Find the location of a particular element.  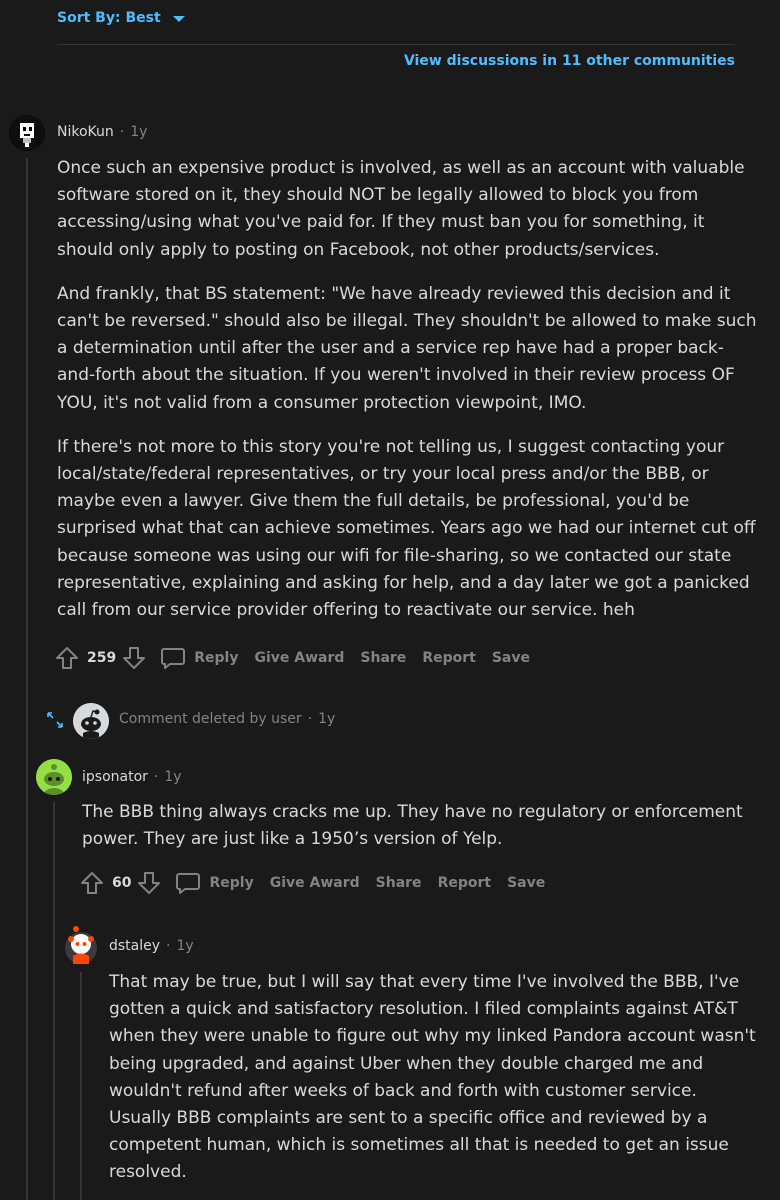

username: NikoKun is located at coordinates (85, 132).